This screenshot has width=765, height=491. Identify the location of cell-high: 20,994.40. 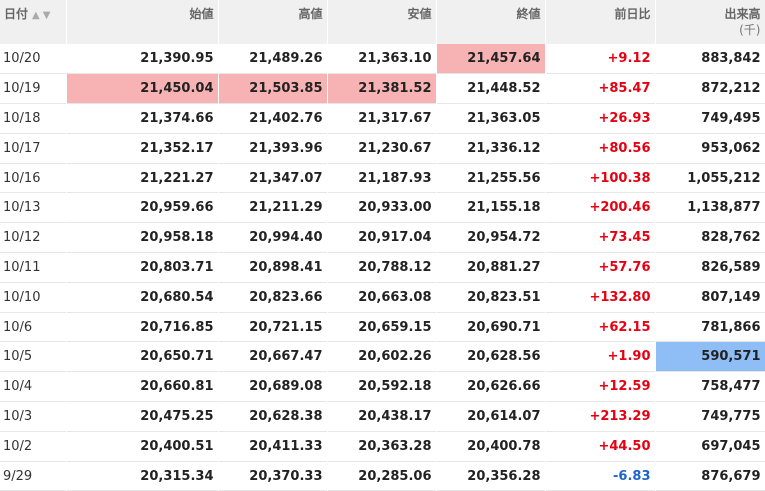
(273, 237).